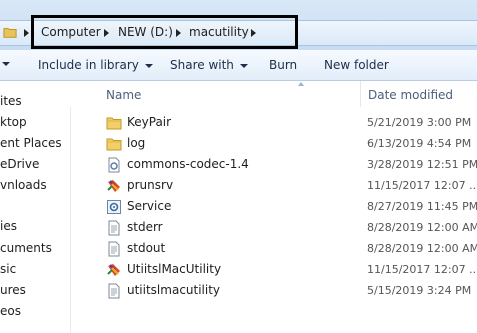 The width and height of the screenshot is (477, 333). Describe the element at coordinates (356, 65) in the screenshot. I see `new-folder-button: New folder` at that location.